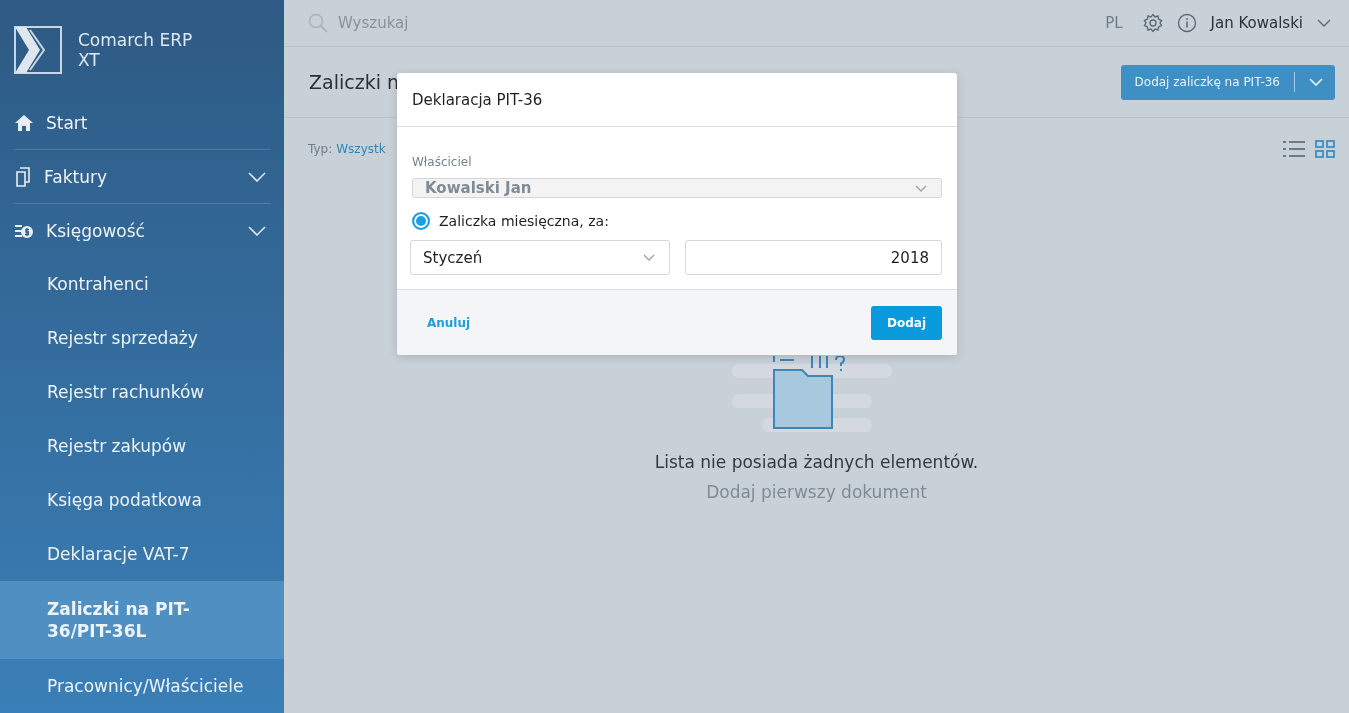 This screenshot has width=1349, height=713. I want to click on home-icon, so click(24, 122).